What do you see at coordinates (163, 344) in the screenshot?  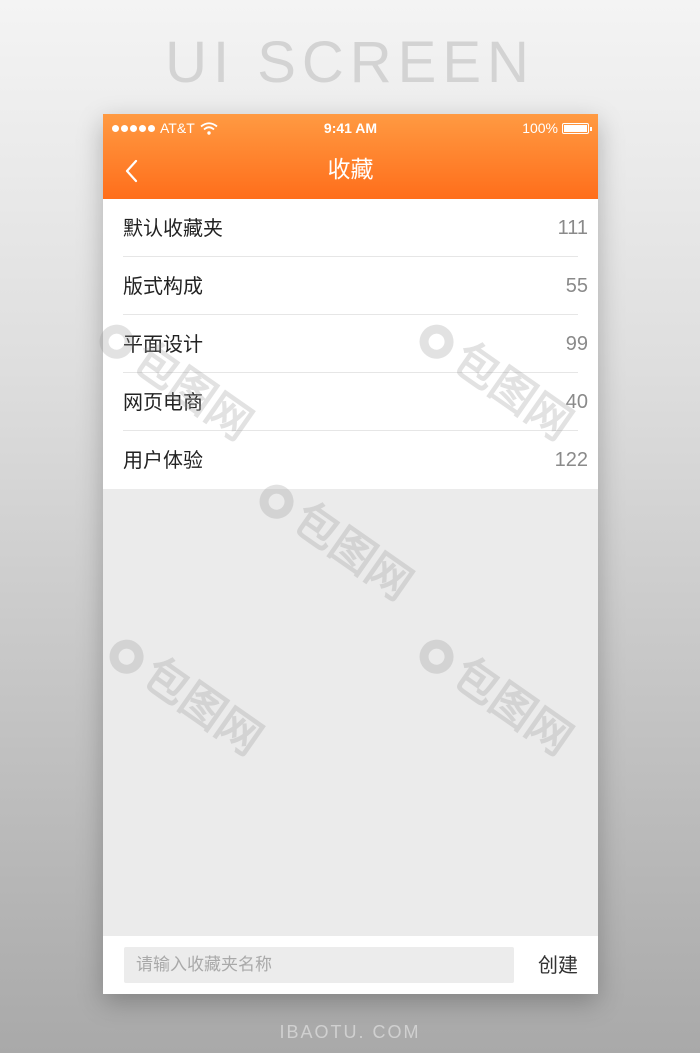 I see `folder-name: 平面设计` at bounding box center [163, 344].